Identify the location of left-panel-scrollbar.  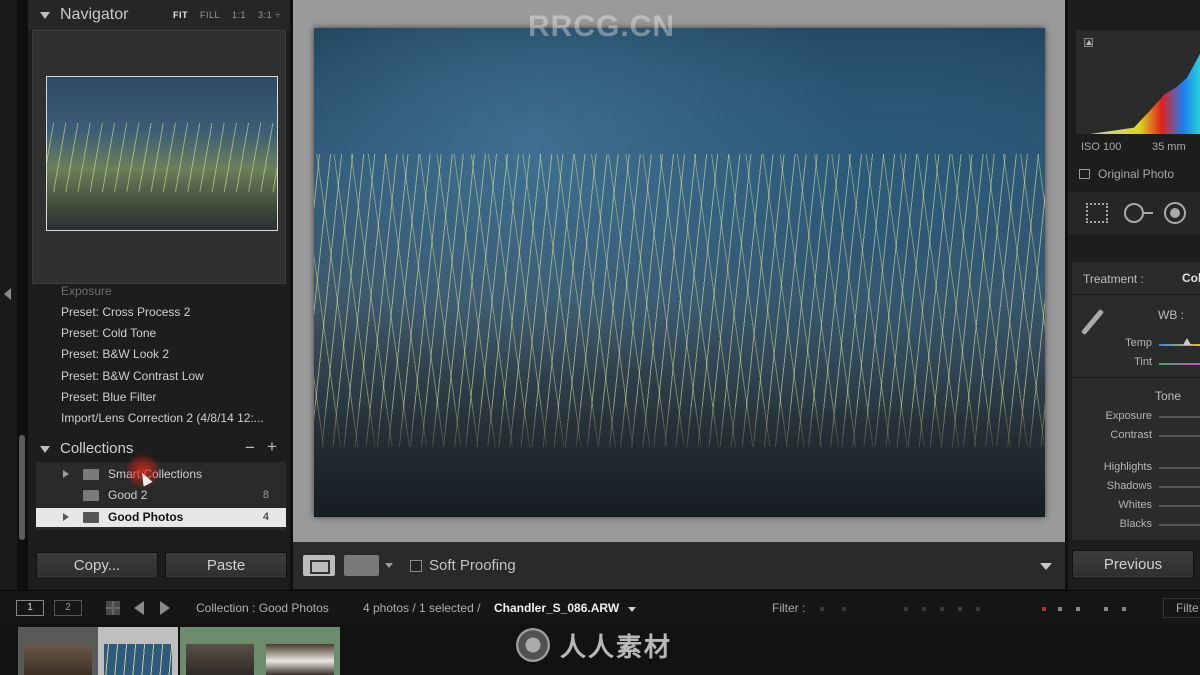
(22, 487).